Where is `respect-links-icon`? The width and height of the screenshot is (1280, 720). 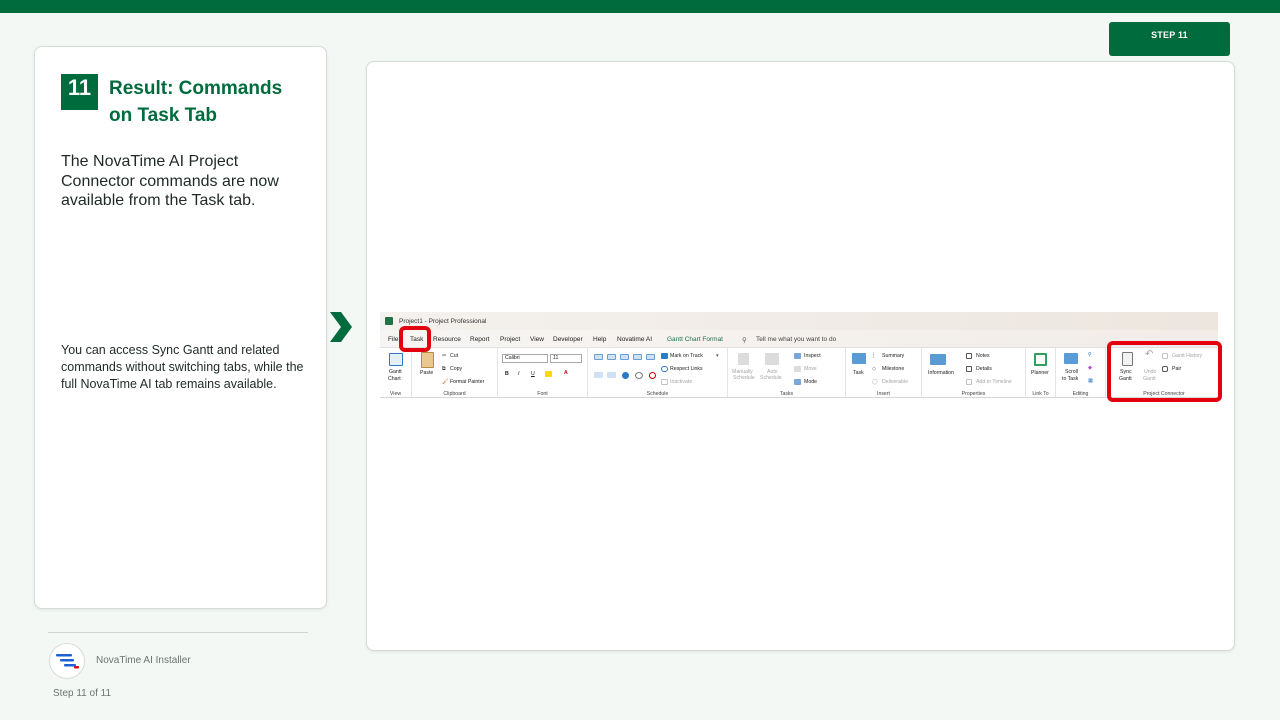
respect-links-icon is located at coordinates (664, 369).